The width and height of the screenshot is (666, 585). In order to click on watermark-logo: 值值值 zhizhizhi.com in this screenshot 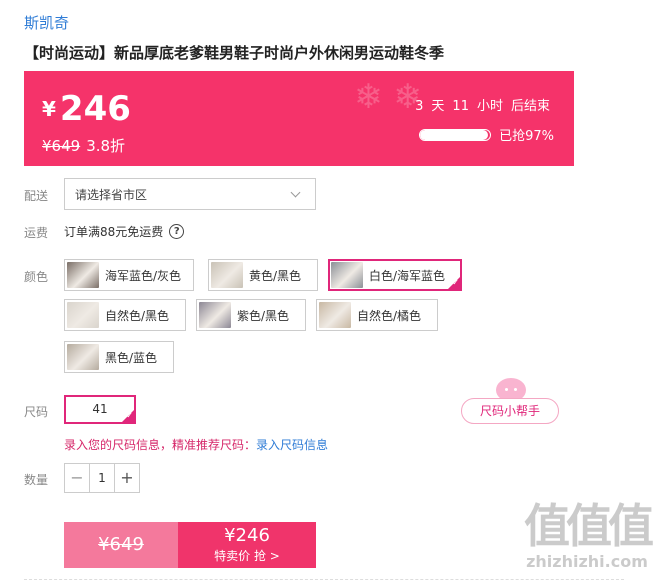, I will do `click(587, 536)`.